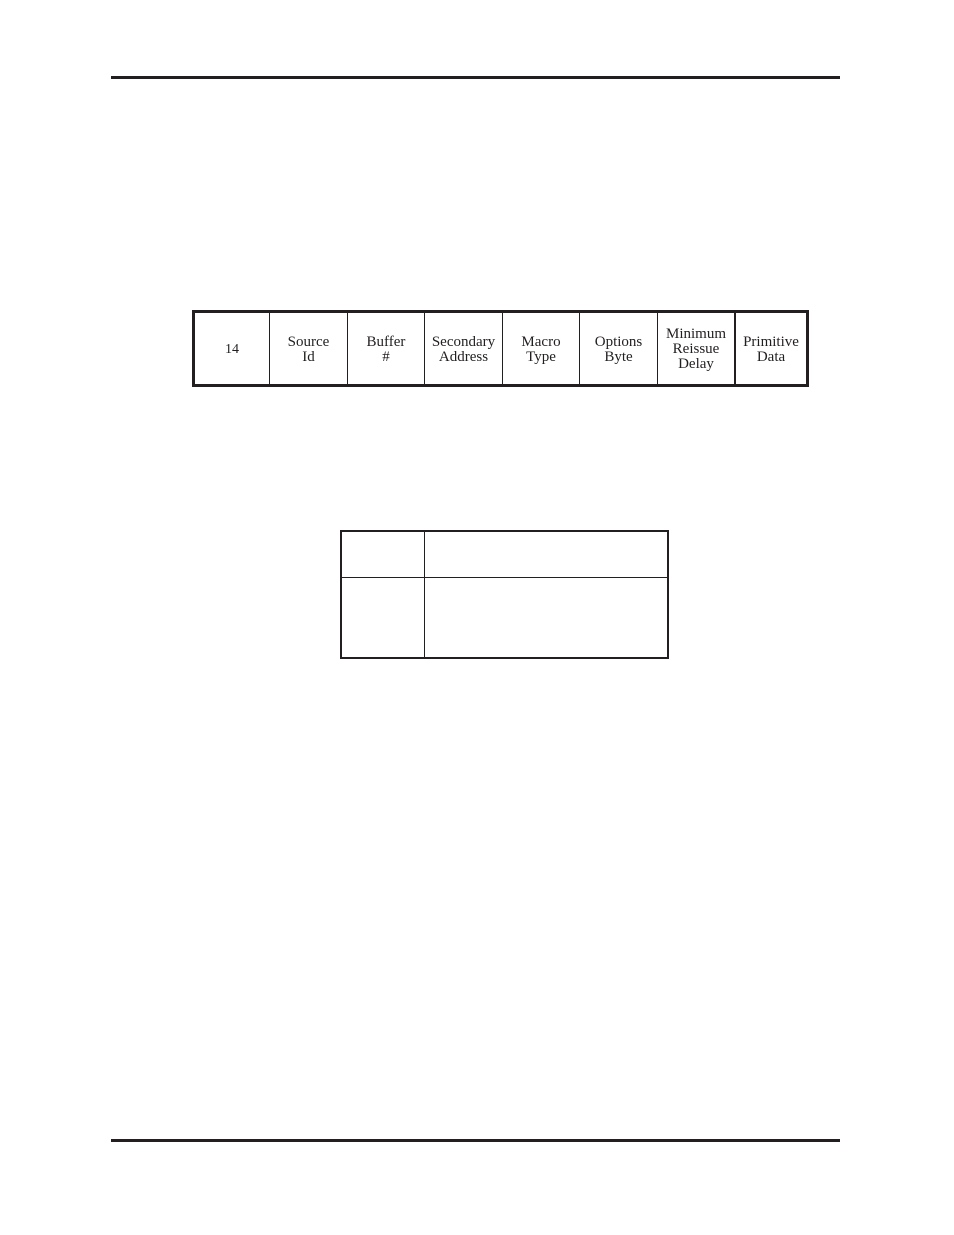 This screenshot has height=1235, width=954. Describe the element at coordinates (697, 348) in the screenshot. I see `packet-field-minimum-reissue-delay: Minimum Reissue Delay` at that location.